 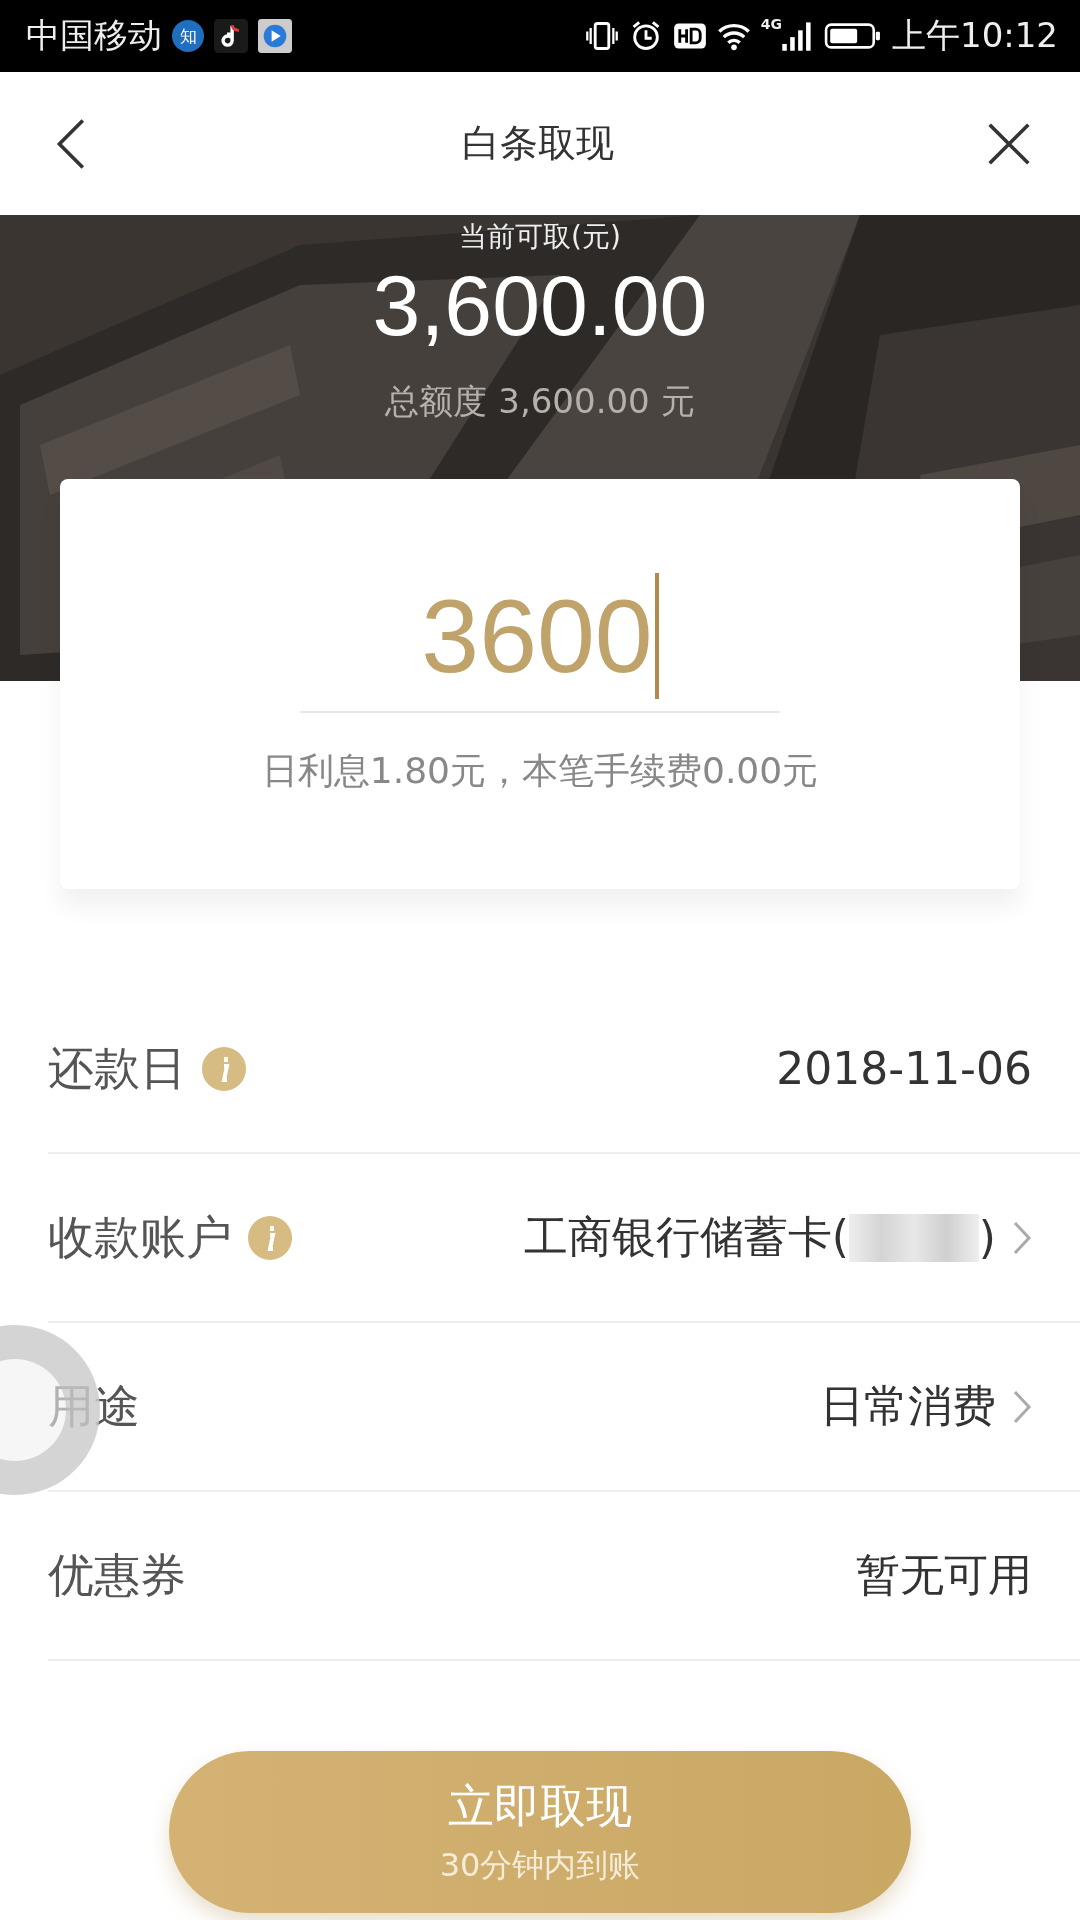 What do you see at coordinates (601, 36) in the screenshot?
I see `vibrate-icon` at bounding box center [601, 36].